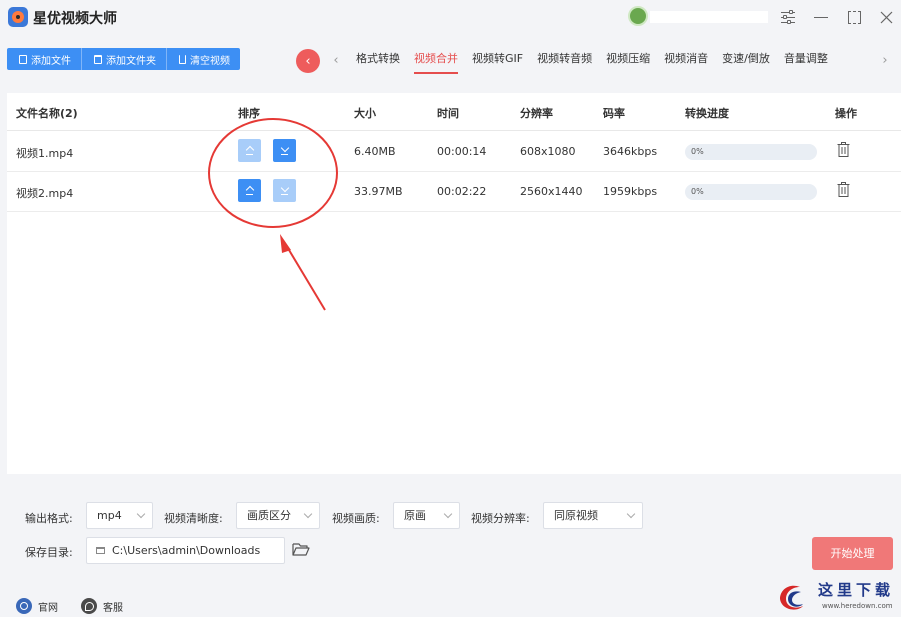 The height and width of the screenshot is (617, 901). I want to click on website-icon, so click(24, 606).